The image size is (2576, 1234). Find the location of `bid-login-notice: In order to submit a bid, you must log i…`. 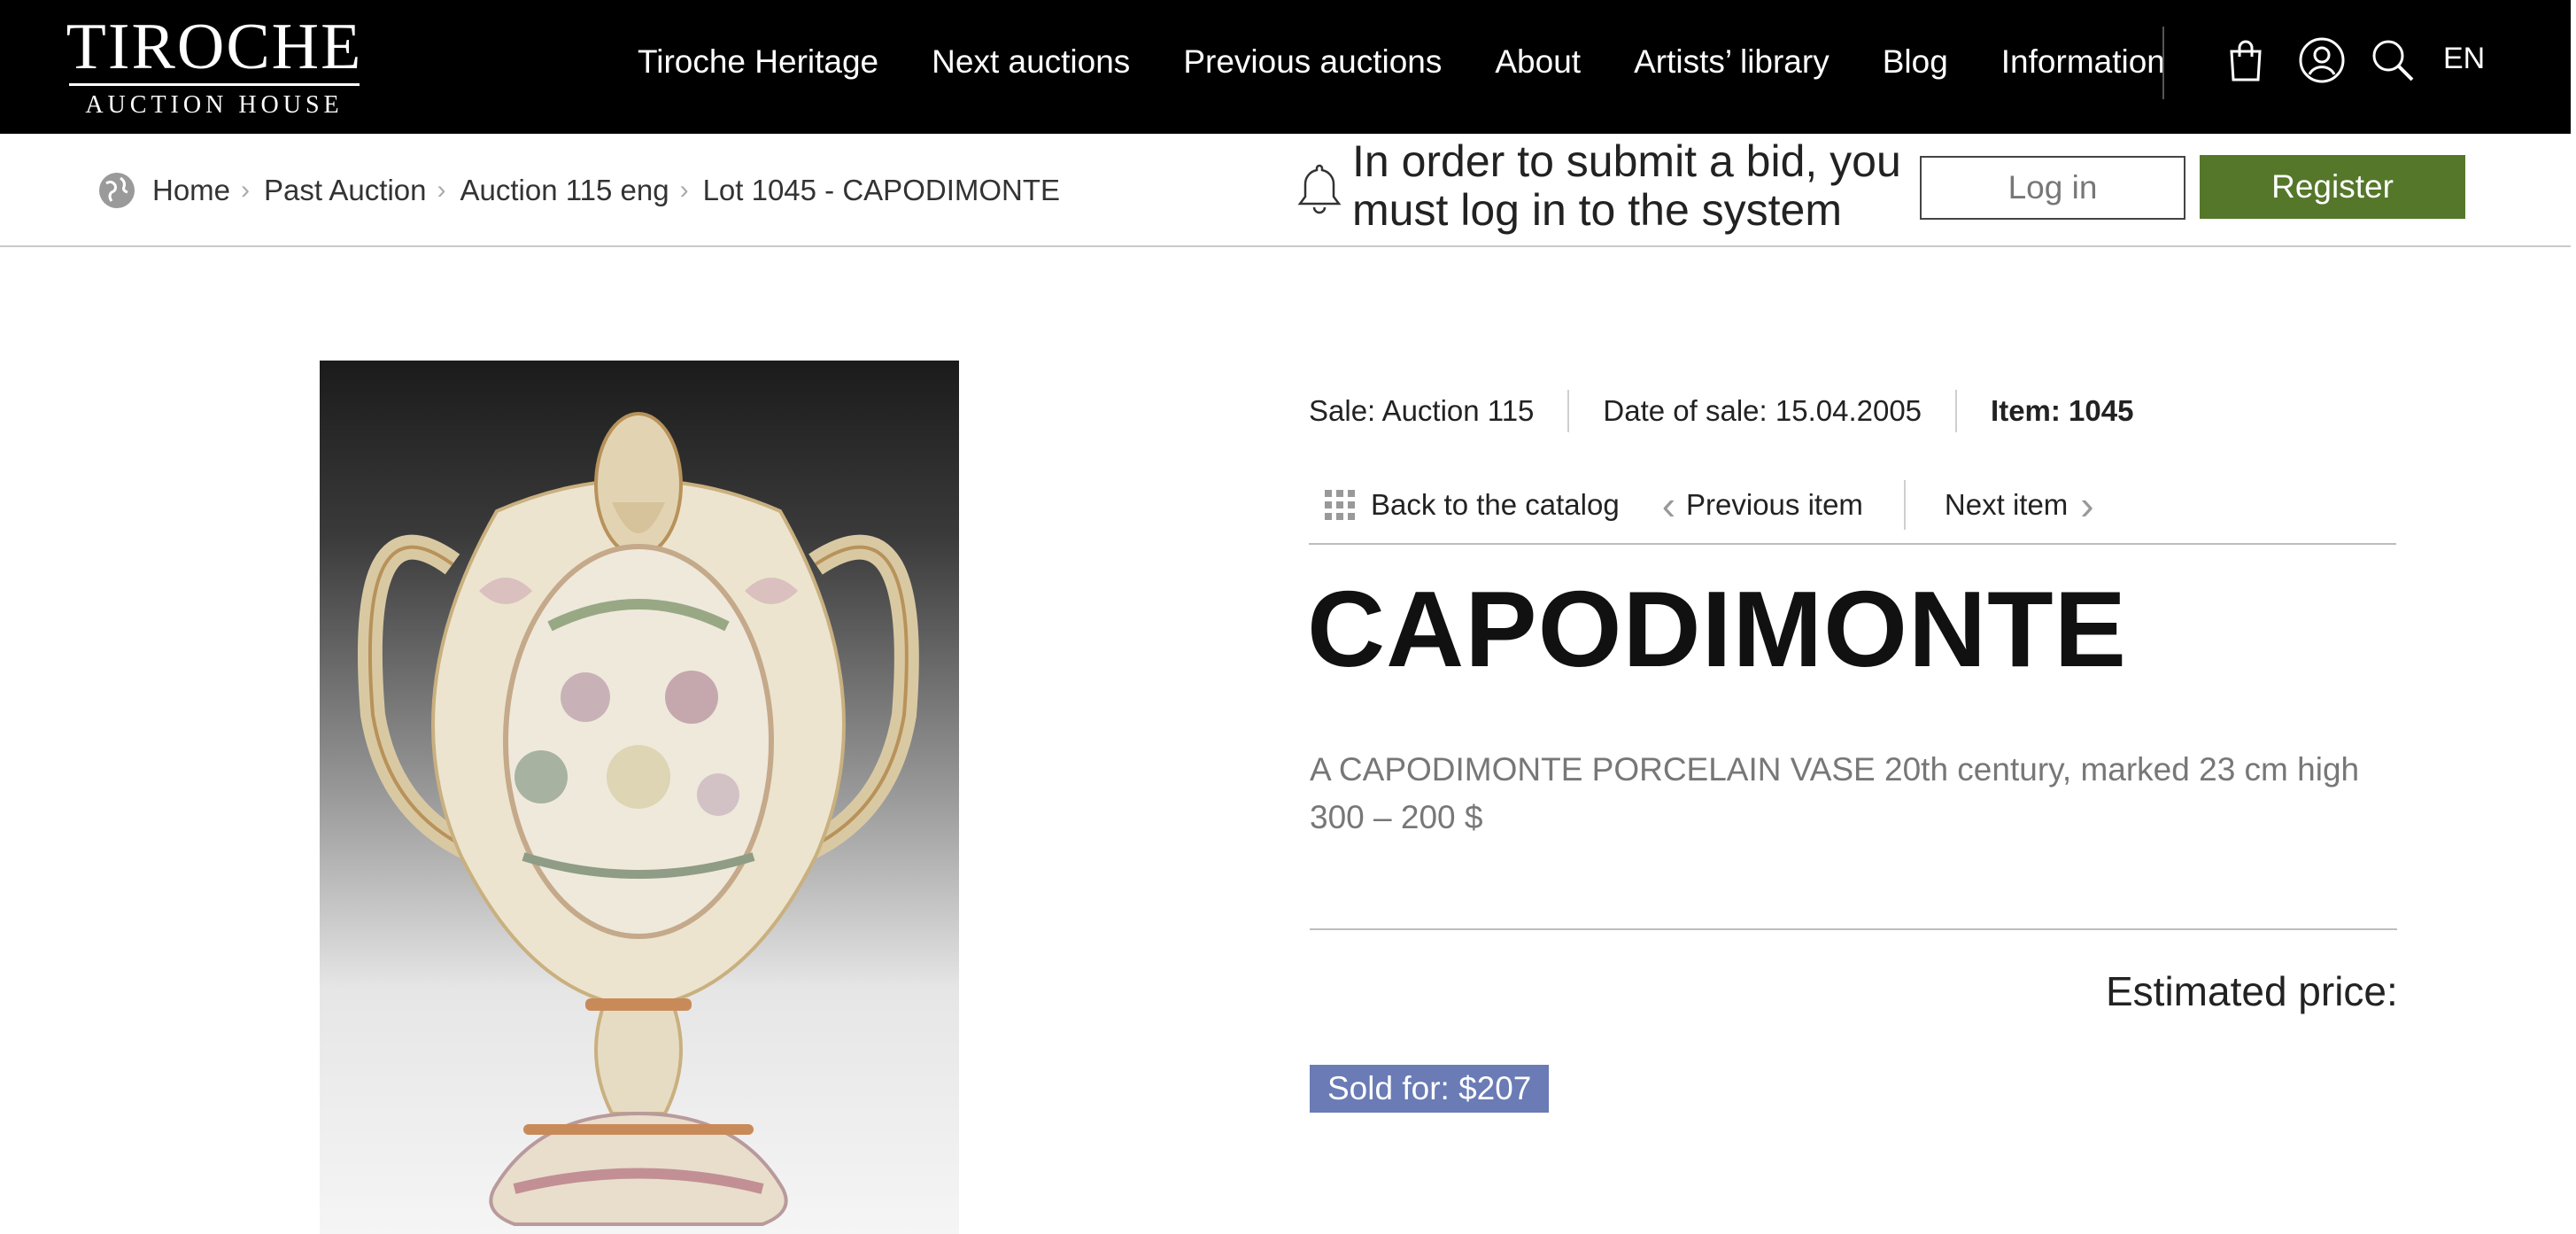

bid-login-notice: In order to submit a bid, you must log i… is located at coordinates (1626, 185).